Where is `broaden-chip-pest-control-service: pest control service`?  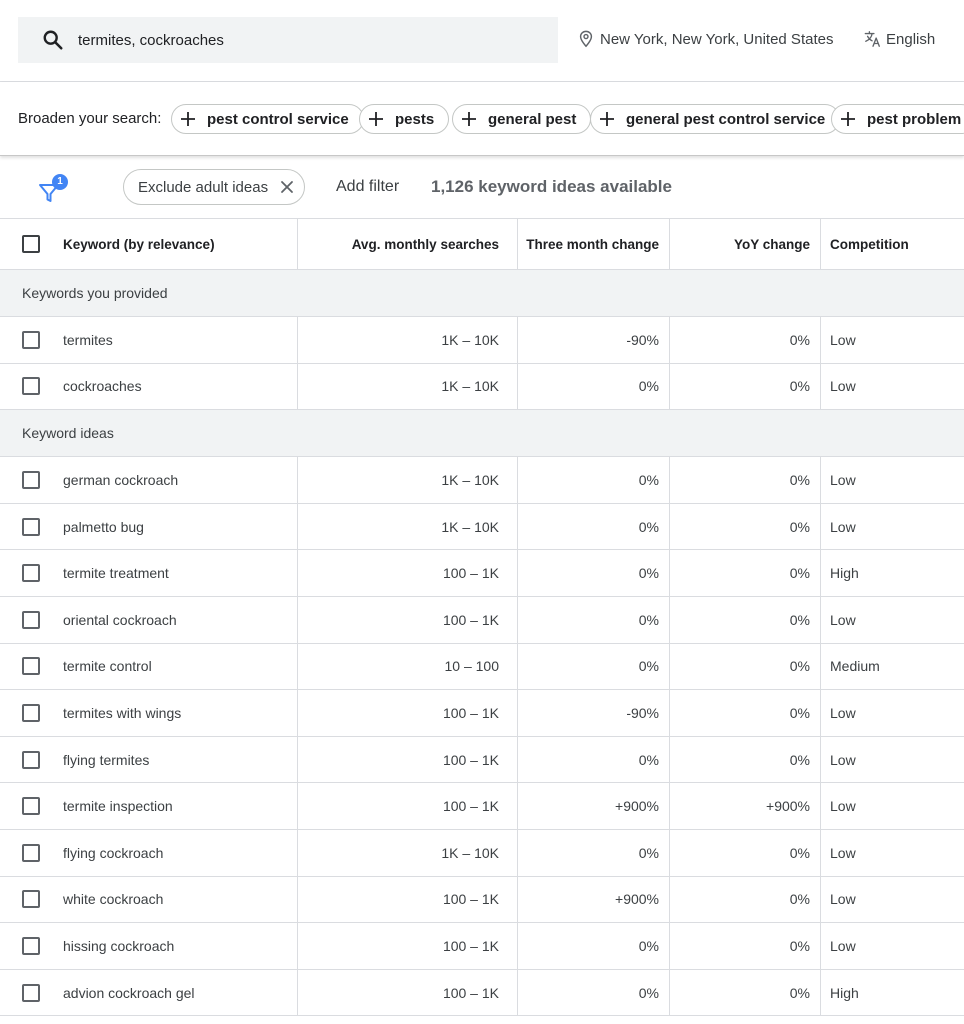 broaden-chip-pest-control-service: pest control service is located at coordinates (267, 119).